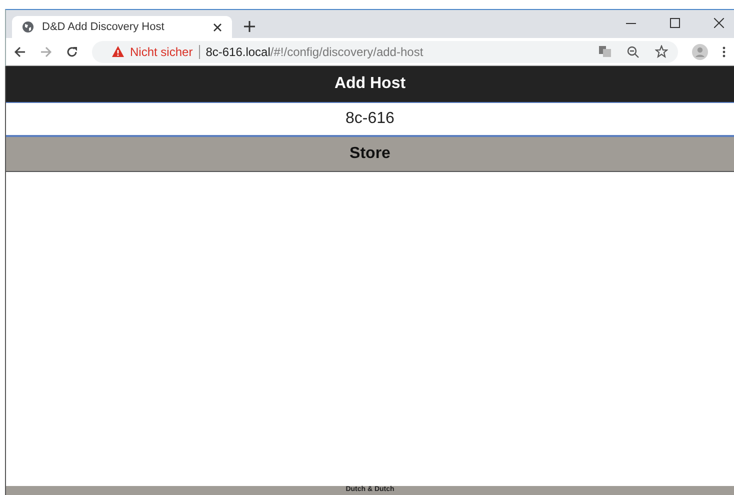  Describe the element at coordinates (370, 119) in the screenshot. I see `host-input: 8c-616` at that location.